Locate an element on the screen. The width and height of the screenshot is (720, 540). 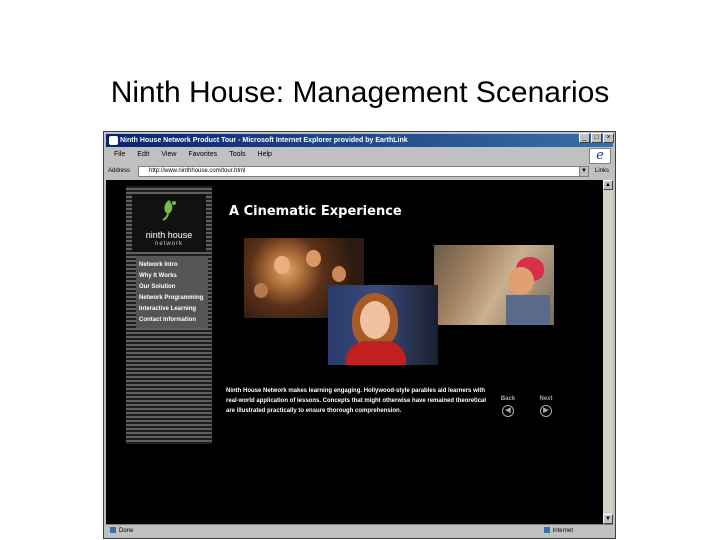
climber-photo is located at coordinates (494, 285).